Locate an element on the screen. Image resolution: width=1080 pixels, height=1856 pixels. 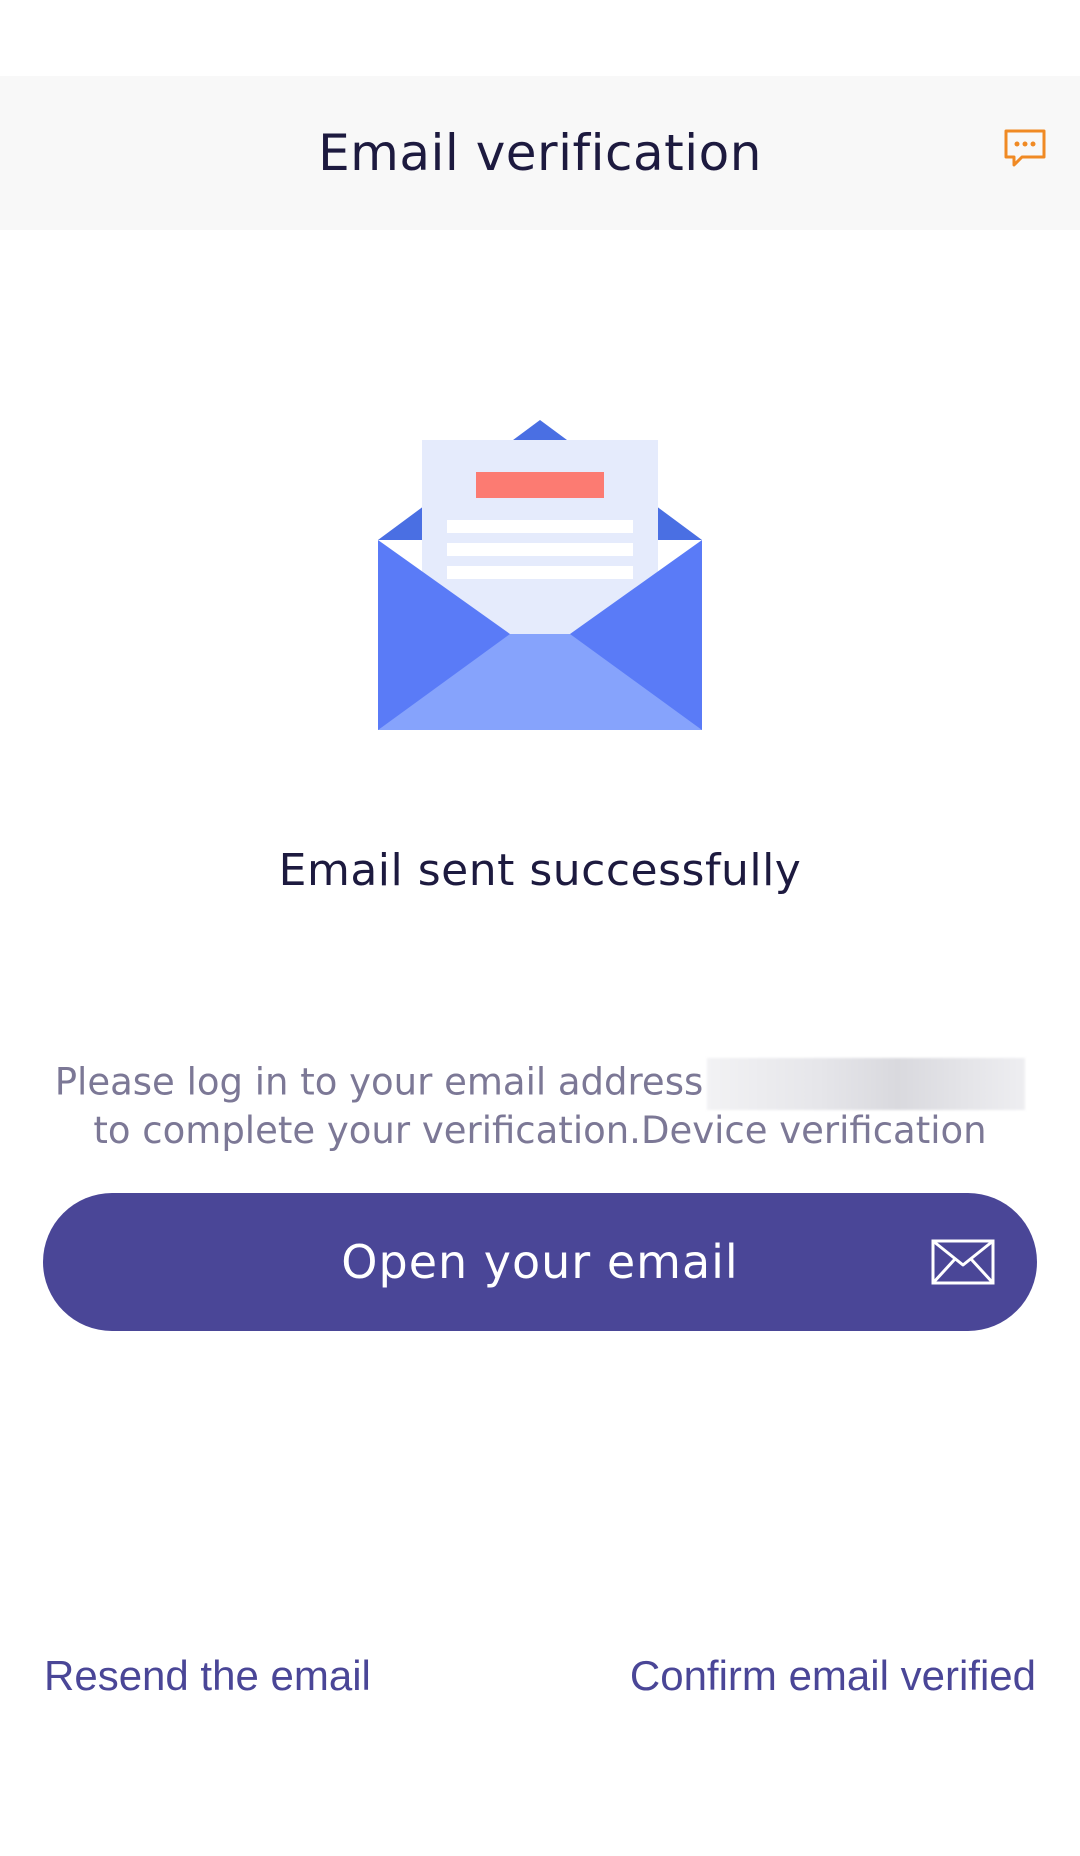
open-email-button-label: Open your email is located at coordinates (540, 1262).